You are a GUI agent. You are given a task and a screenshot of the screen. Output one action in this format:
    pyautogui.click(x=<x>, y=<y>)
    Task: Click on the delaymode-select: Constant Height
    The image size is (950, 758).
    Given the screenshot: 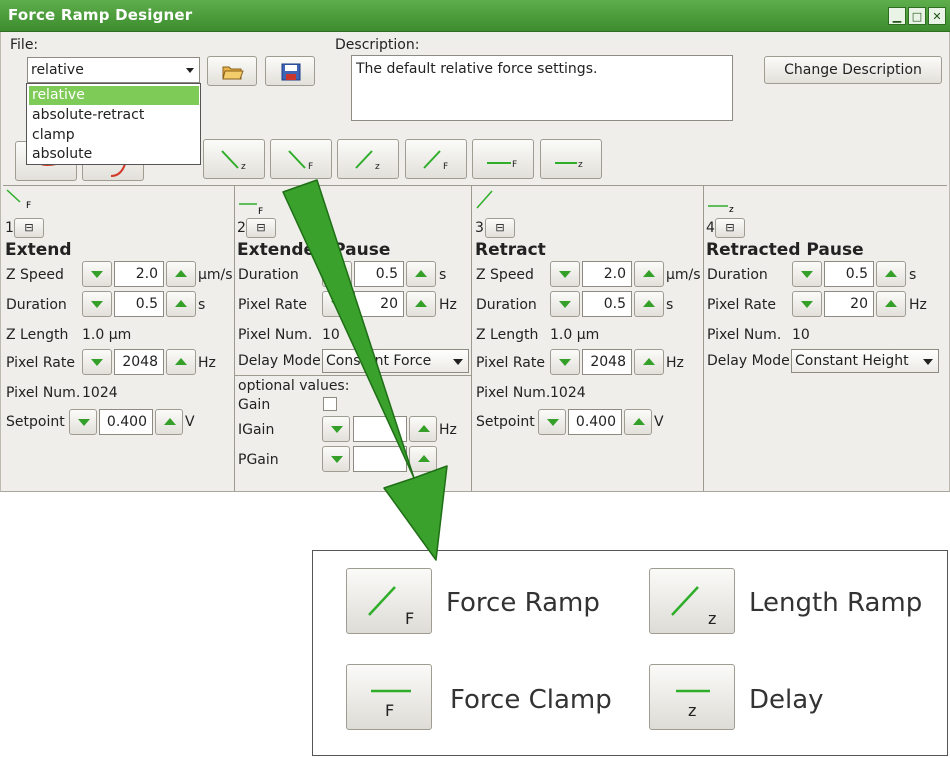 What is the action you would take?
    pyautogui.click(x=865, y=361)
    